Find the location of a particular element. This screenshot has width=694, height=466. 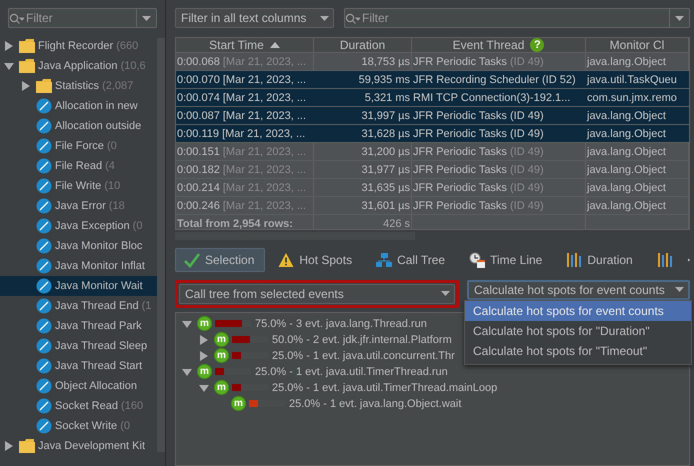

table-row: 0:00.087 [Mar 21, 2023, ... 31,997 µs JFR Periodic Tasks (ID 49) java.lang.Object is located at coordinates (432, 116).